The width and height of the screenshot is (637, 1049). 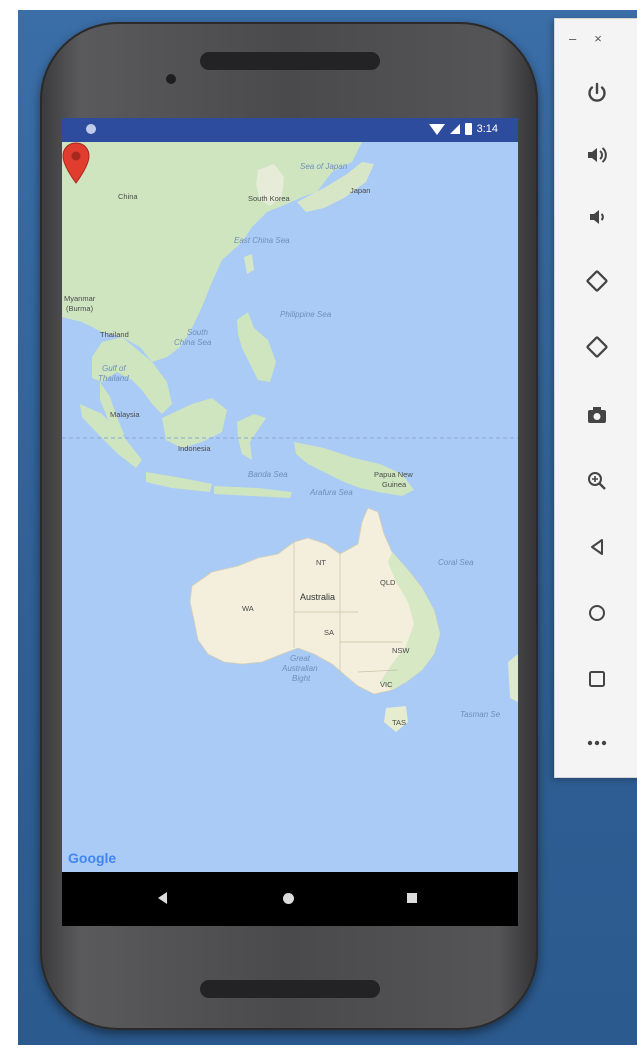 I want to click on label-china: China, so click(x=128, y=196).